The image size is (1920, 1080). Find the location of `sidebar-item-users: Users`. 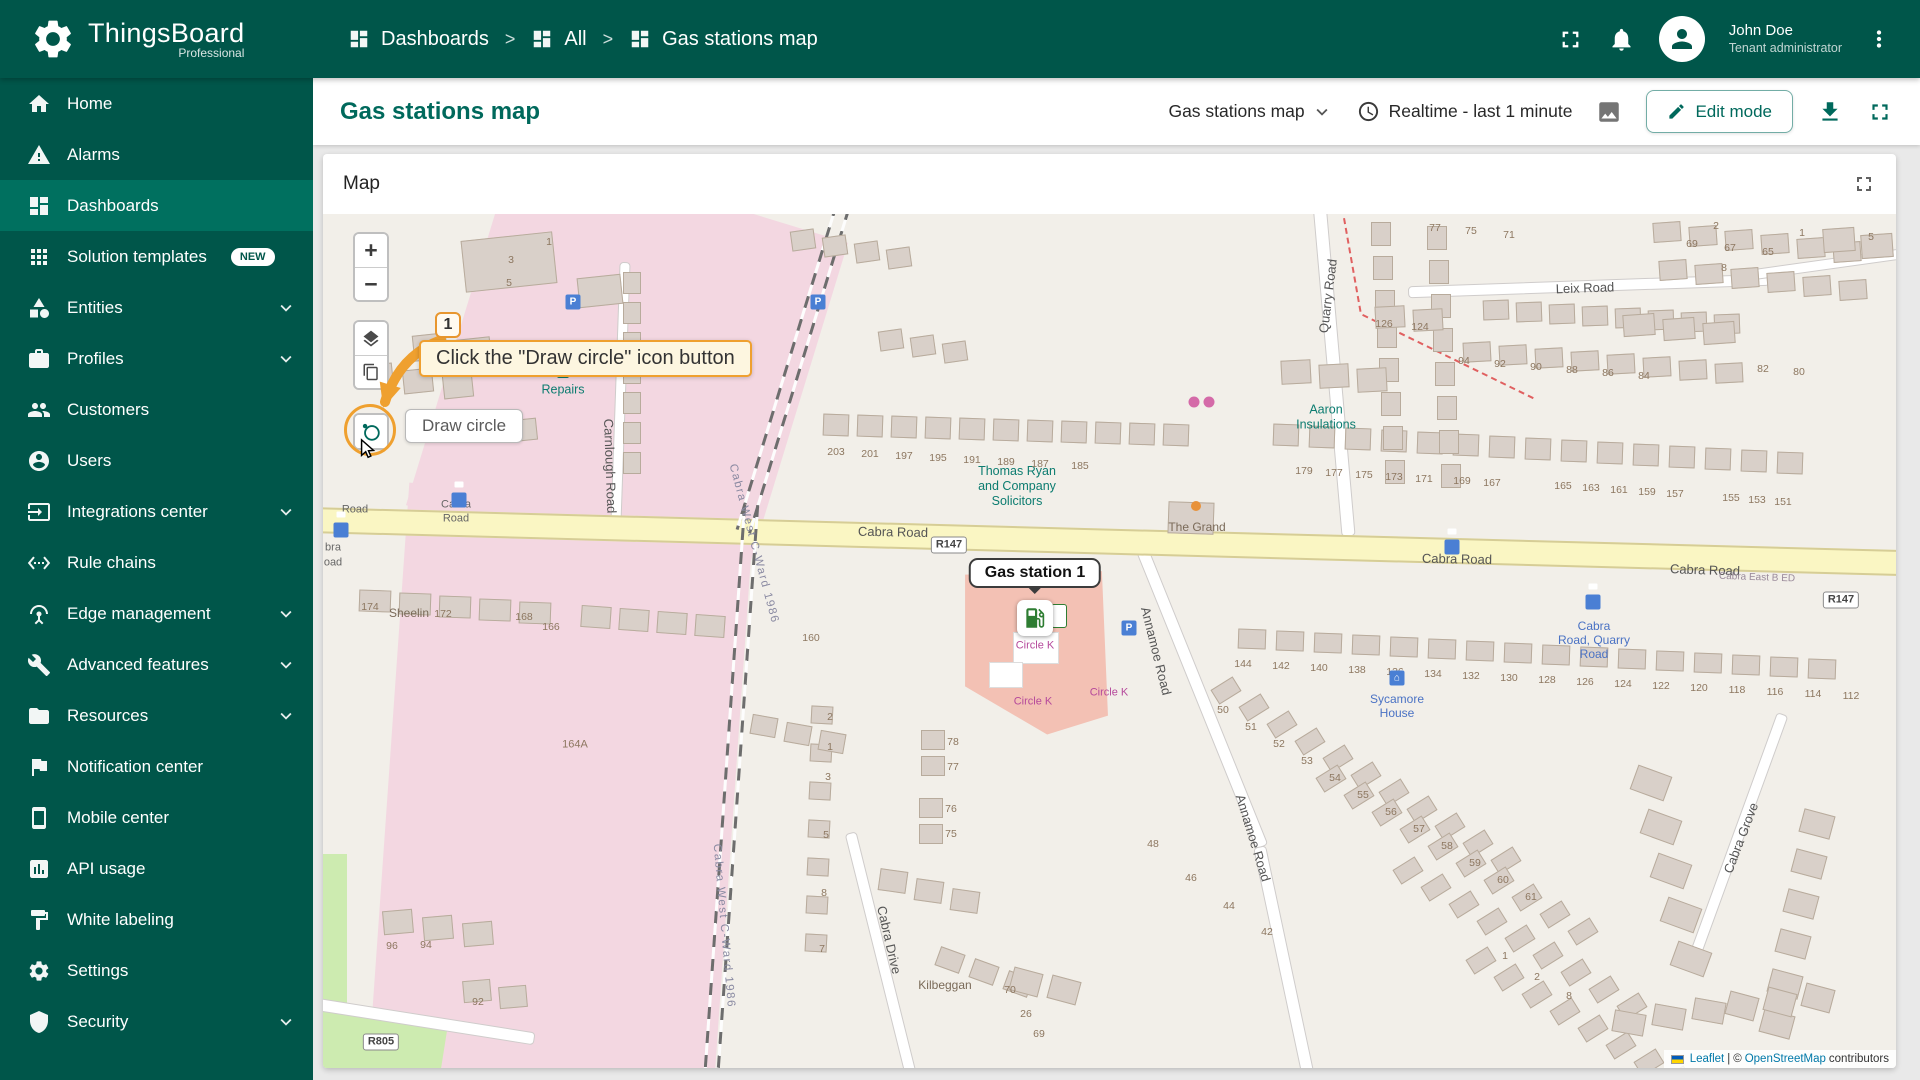

sidebar-item-users: Users is located at coordinates (156, 460).